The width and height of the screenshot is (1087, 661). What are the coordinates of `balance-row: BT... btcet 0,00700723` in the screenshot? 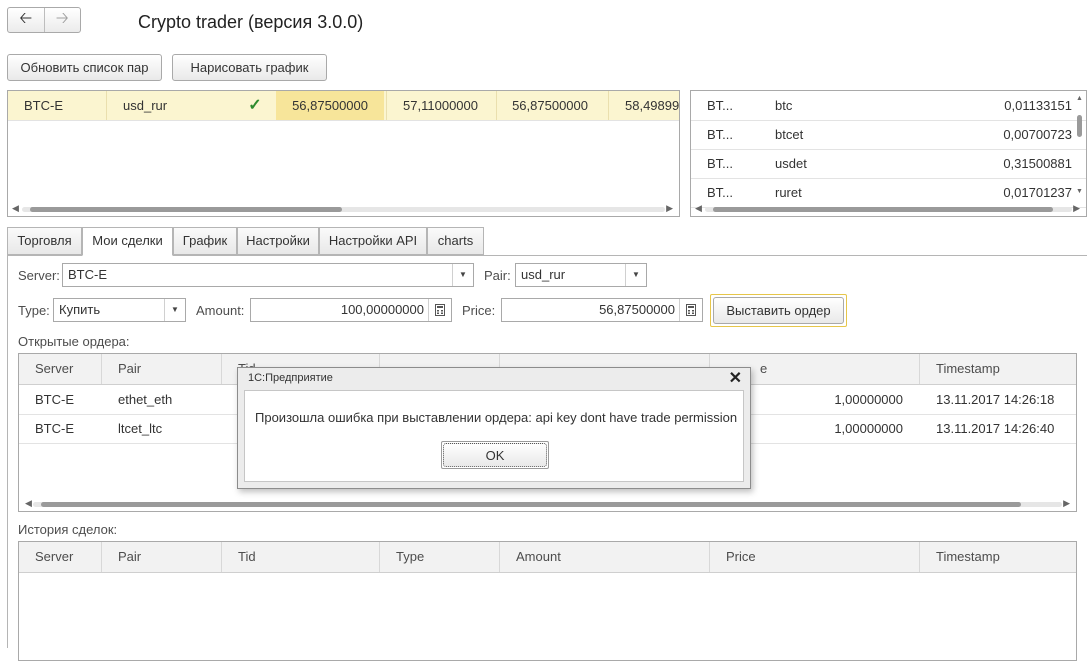 It's located at (888, 135).